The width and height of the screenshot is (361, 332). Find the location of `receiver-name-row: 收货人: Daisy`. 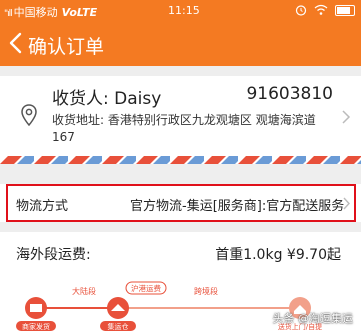

receiver-name-row: 收货人: Daisy is located at coordinates (106, 96).